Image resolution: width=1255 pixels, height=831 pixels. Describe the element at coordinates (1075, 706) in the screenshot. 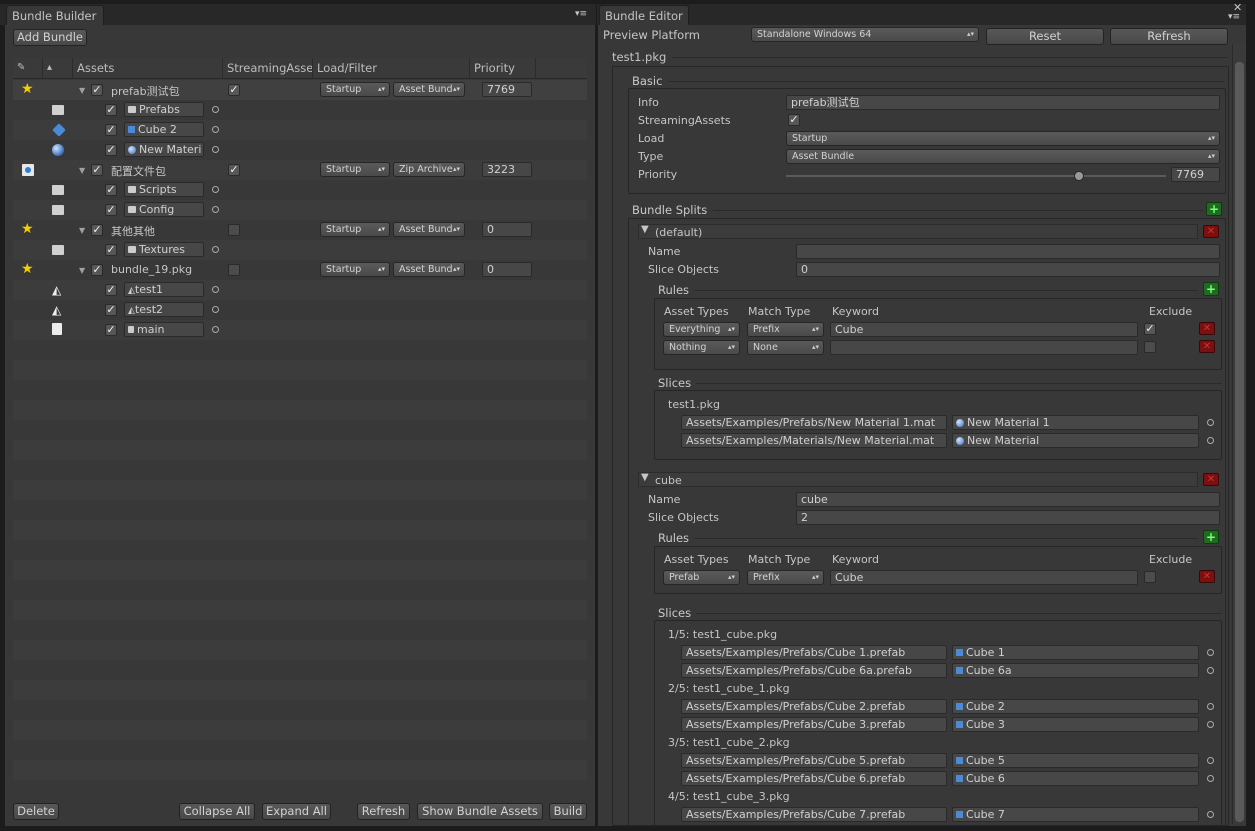

I see `slice-object-field: Cube 2` at that location.